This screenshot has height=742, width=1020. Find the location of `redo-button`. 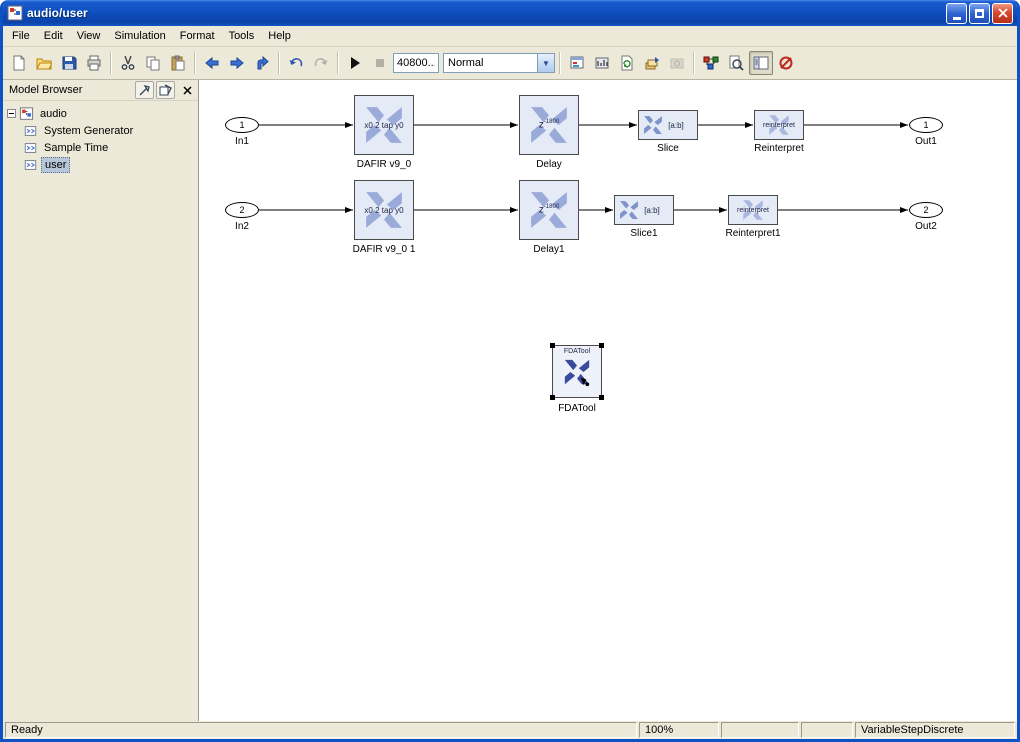

redo-button is located at coordinates (321, 63).